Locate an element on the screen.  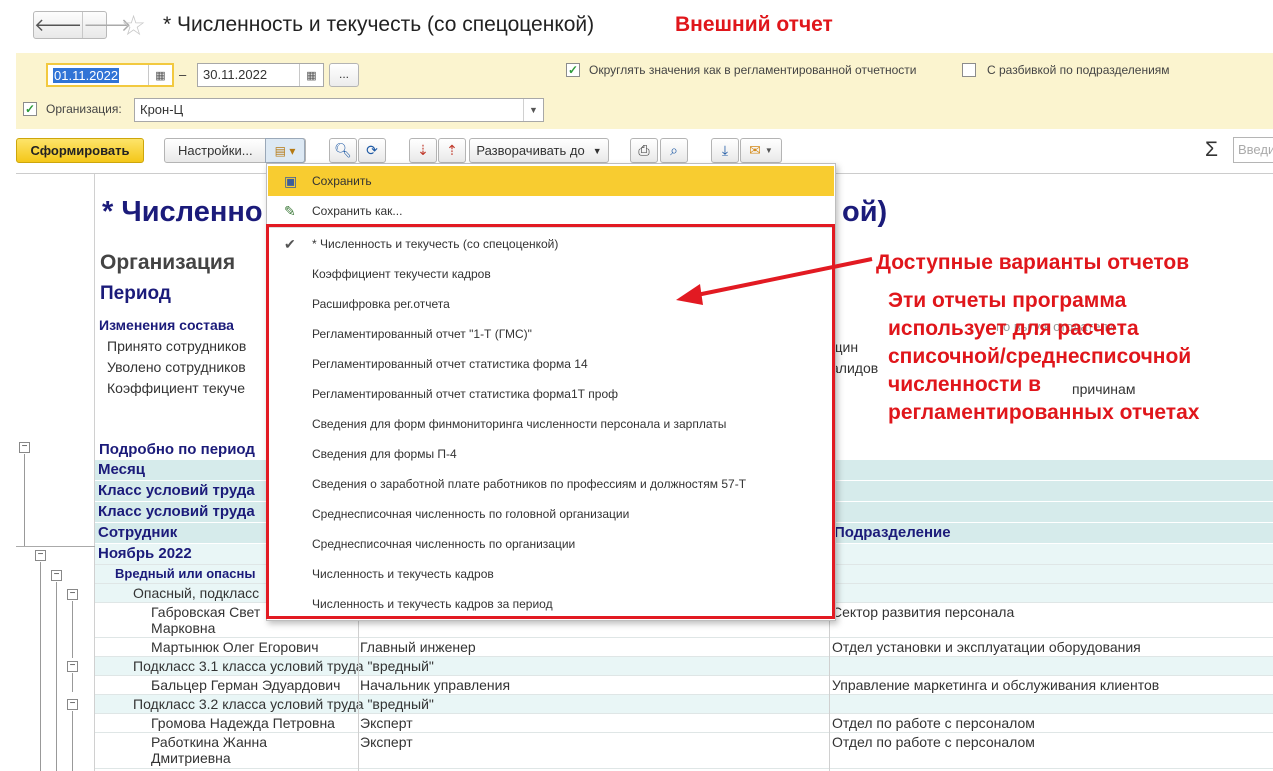
row-name: Работкина Жанна is located at coordinates (209, 742).